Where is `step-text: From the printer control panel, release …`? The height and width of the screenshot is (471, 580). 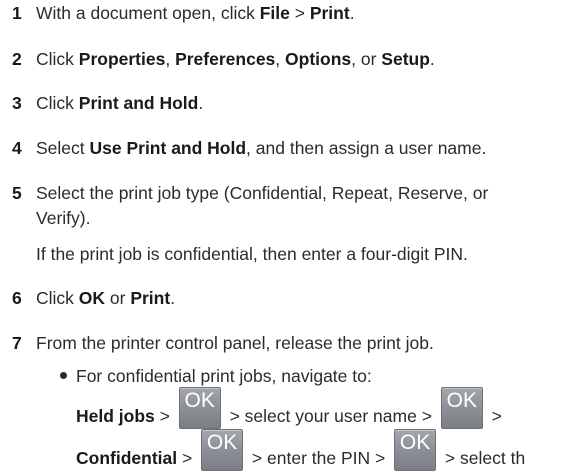 step-text: From the printer control panel, release … is located at coordinates (235, 343).